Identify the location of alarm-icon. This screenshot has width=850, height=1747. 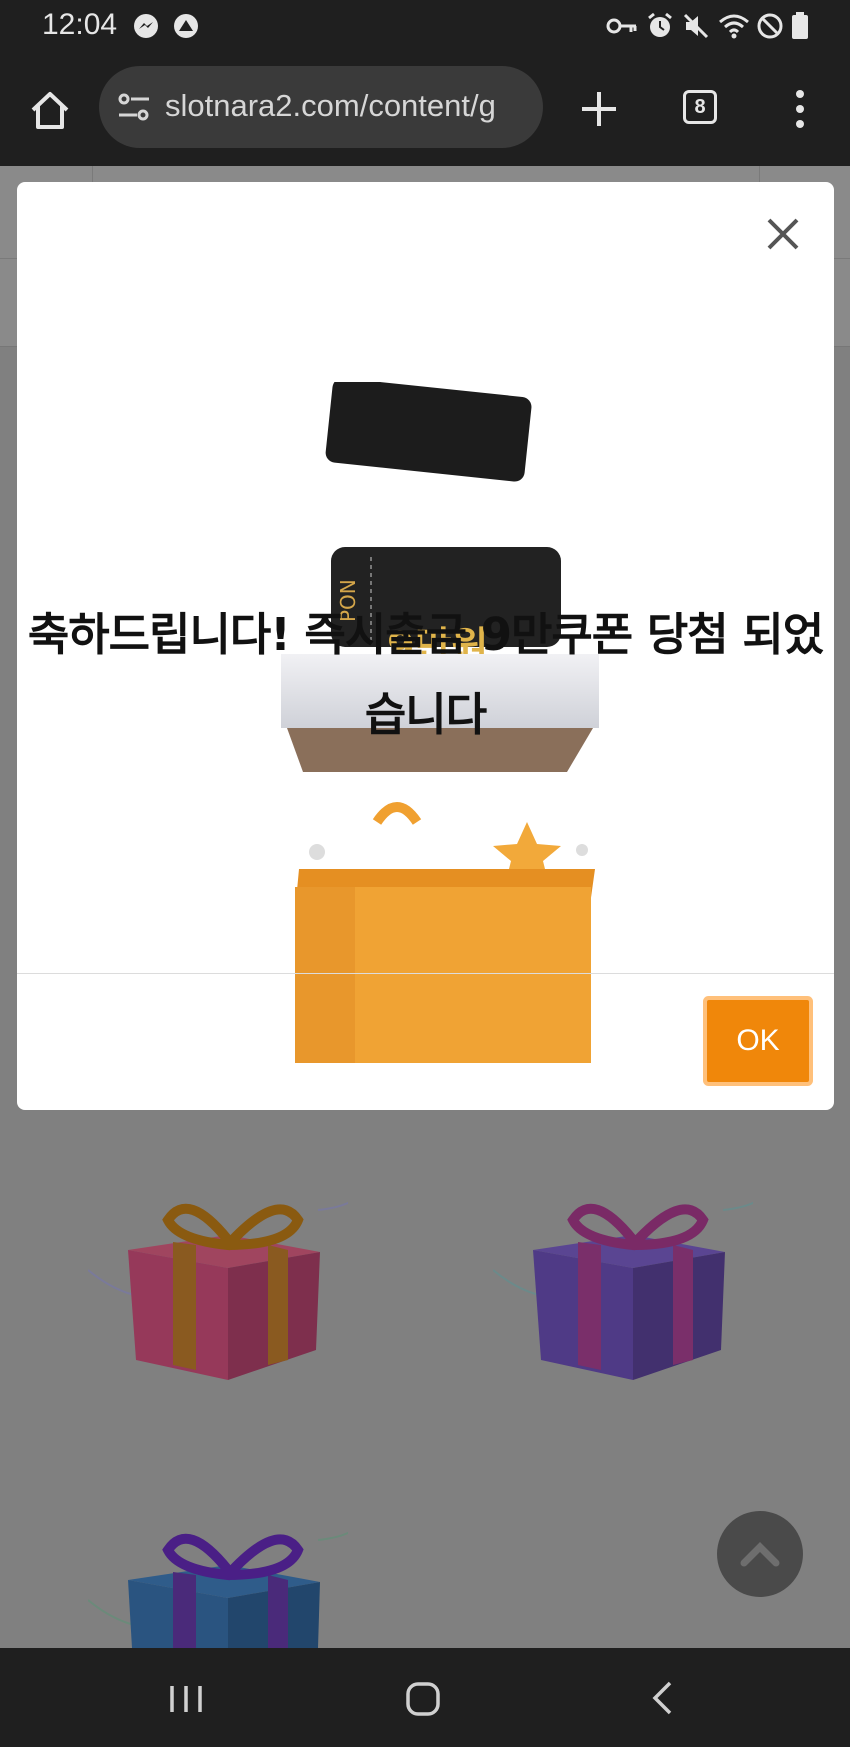
(660, 24).